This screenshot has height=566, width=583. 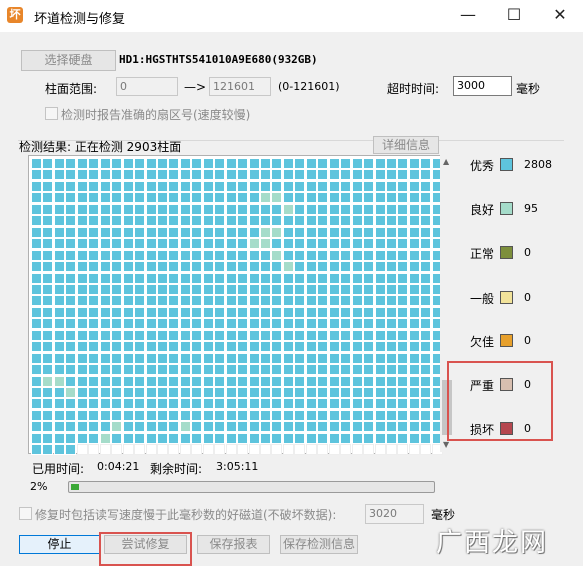 What do you see at coordinates (482, 86) in the screenshot?
I see `timeout-input: 3000` at bounding box center [482, 86].